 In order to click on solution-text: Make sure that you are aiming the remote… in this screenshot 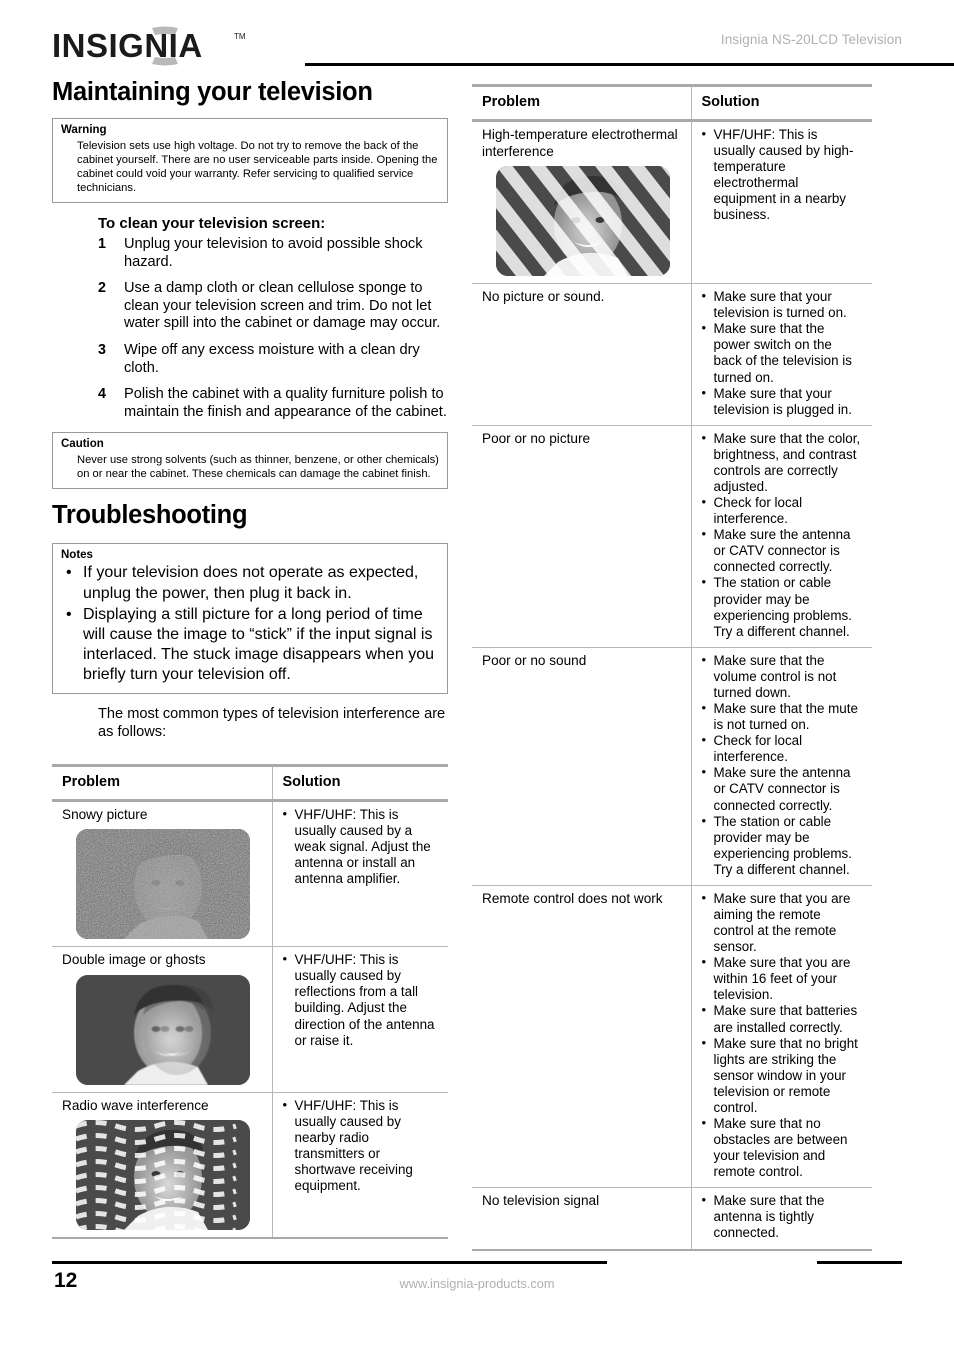, I will do `click(782, 922)`.